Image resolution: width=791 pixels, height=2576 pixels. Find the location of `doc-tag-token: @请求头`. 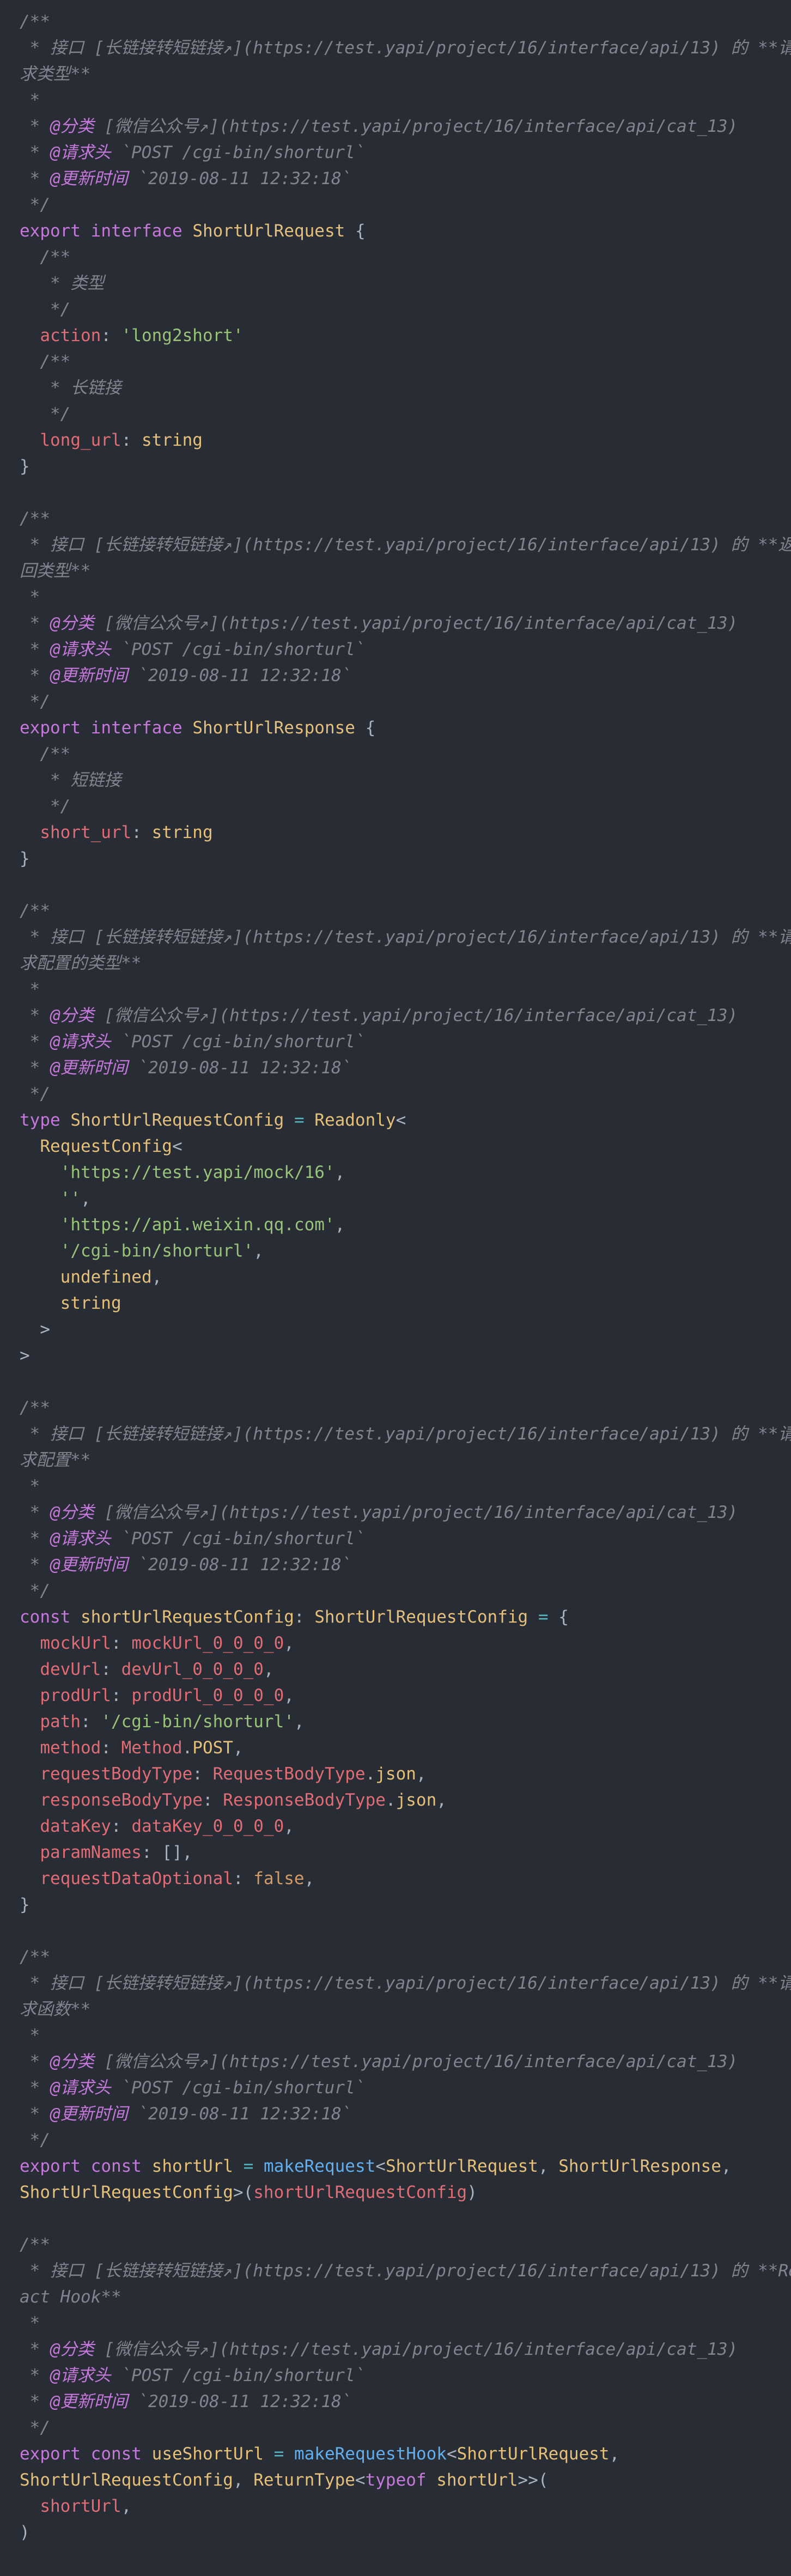

doc-tag-token: @请求头 is located at coordinates (80, 1539).